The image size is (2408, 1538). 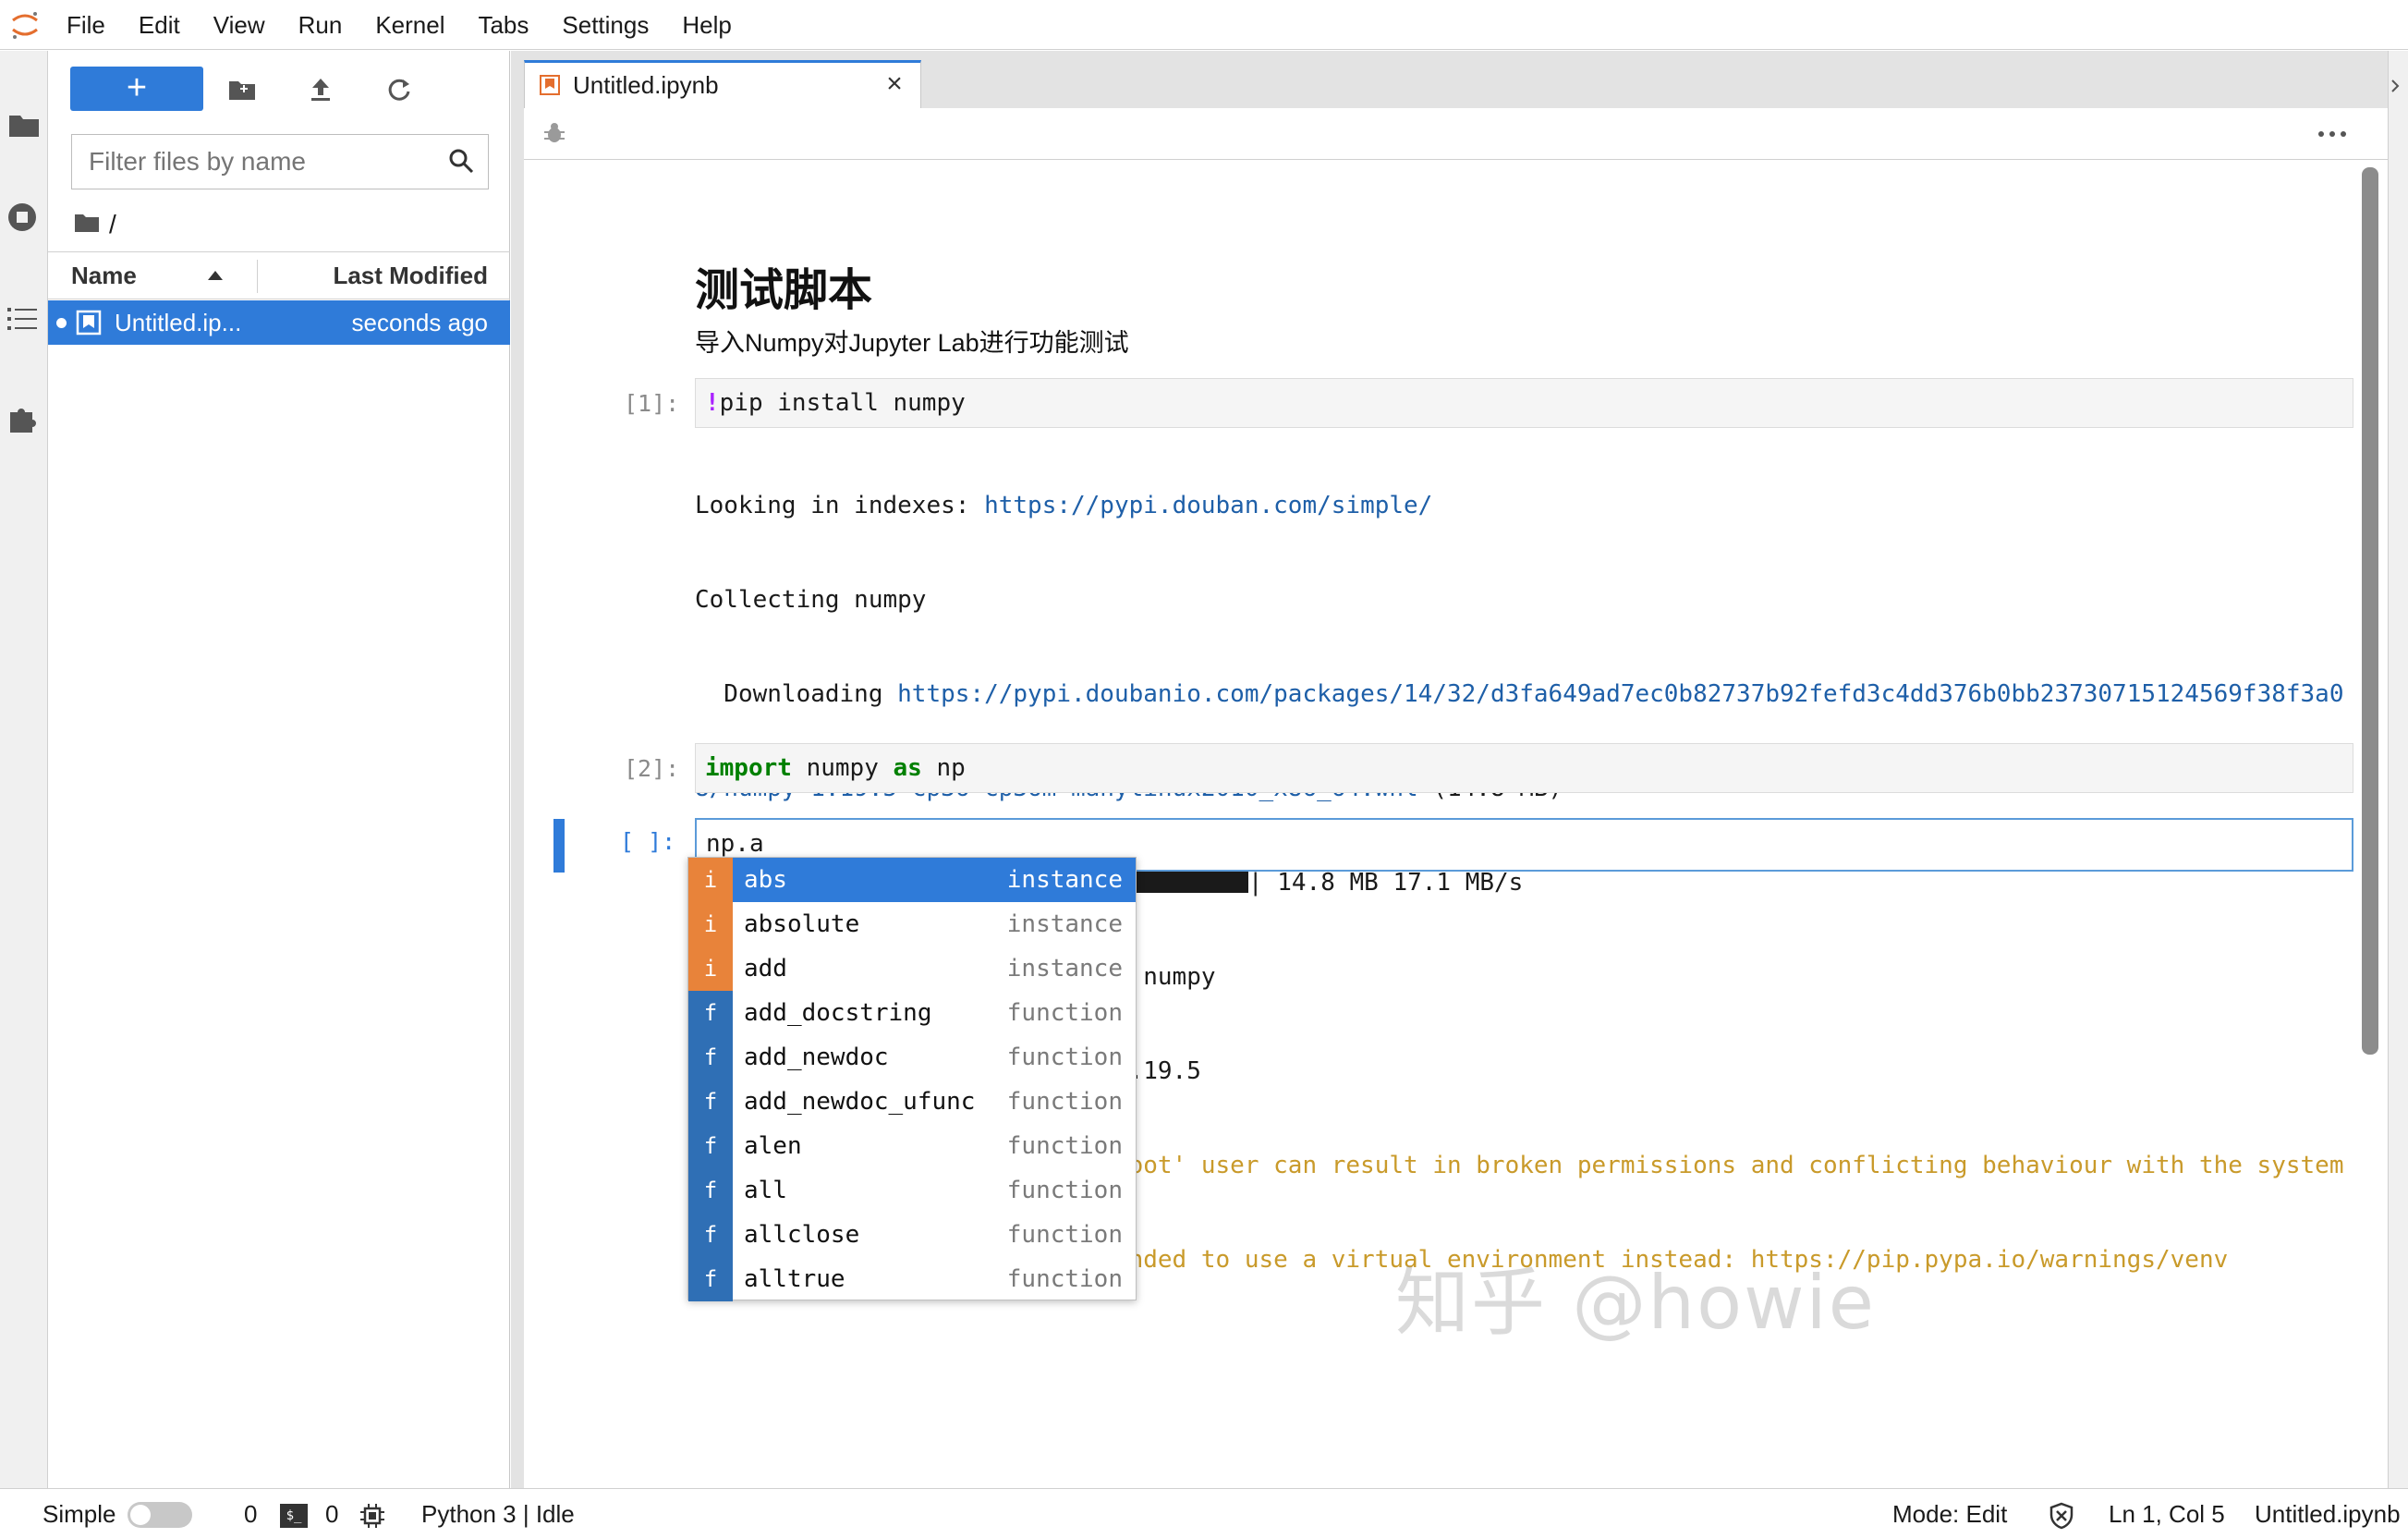 I want to click on code-text: np, so click(x=943, y=768).